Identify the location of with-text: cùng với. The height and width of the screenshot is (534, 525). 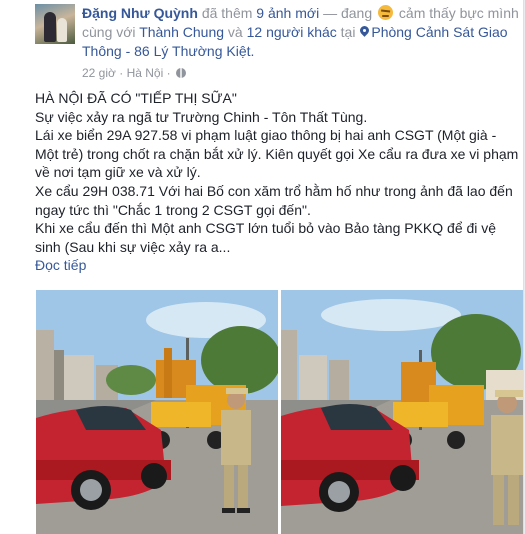
(109, 32).